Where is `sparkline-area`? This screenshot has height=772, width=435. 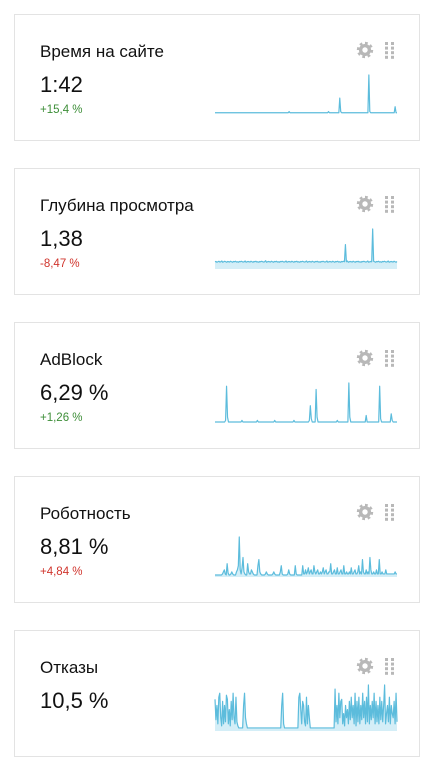
sparkline-area is located at coordinates (306, 249).